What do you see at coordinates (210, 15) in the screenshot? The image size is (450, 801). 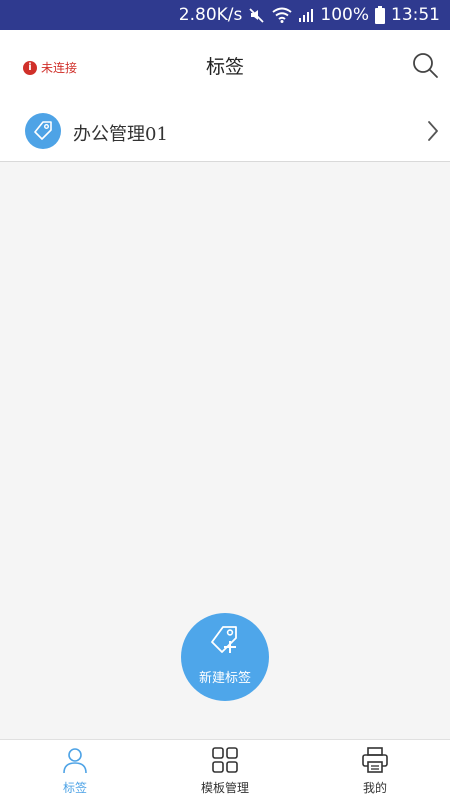 I see `network-speed: 2.80K/s` at bounding box center [210, 15].